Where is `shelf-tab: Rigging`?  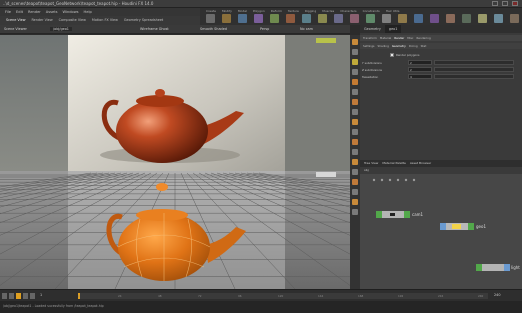 shelf-tab: Rigging is located at coordinates (310, 11).